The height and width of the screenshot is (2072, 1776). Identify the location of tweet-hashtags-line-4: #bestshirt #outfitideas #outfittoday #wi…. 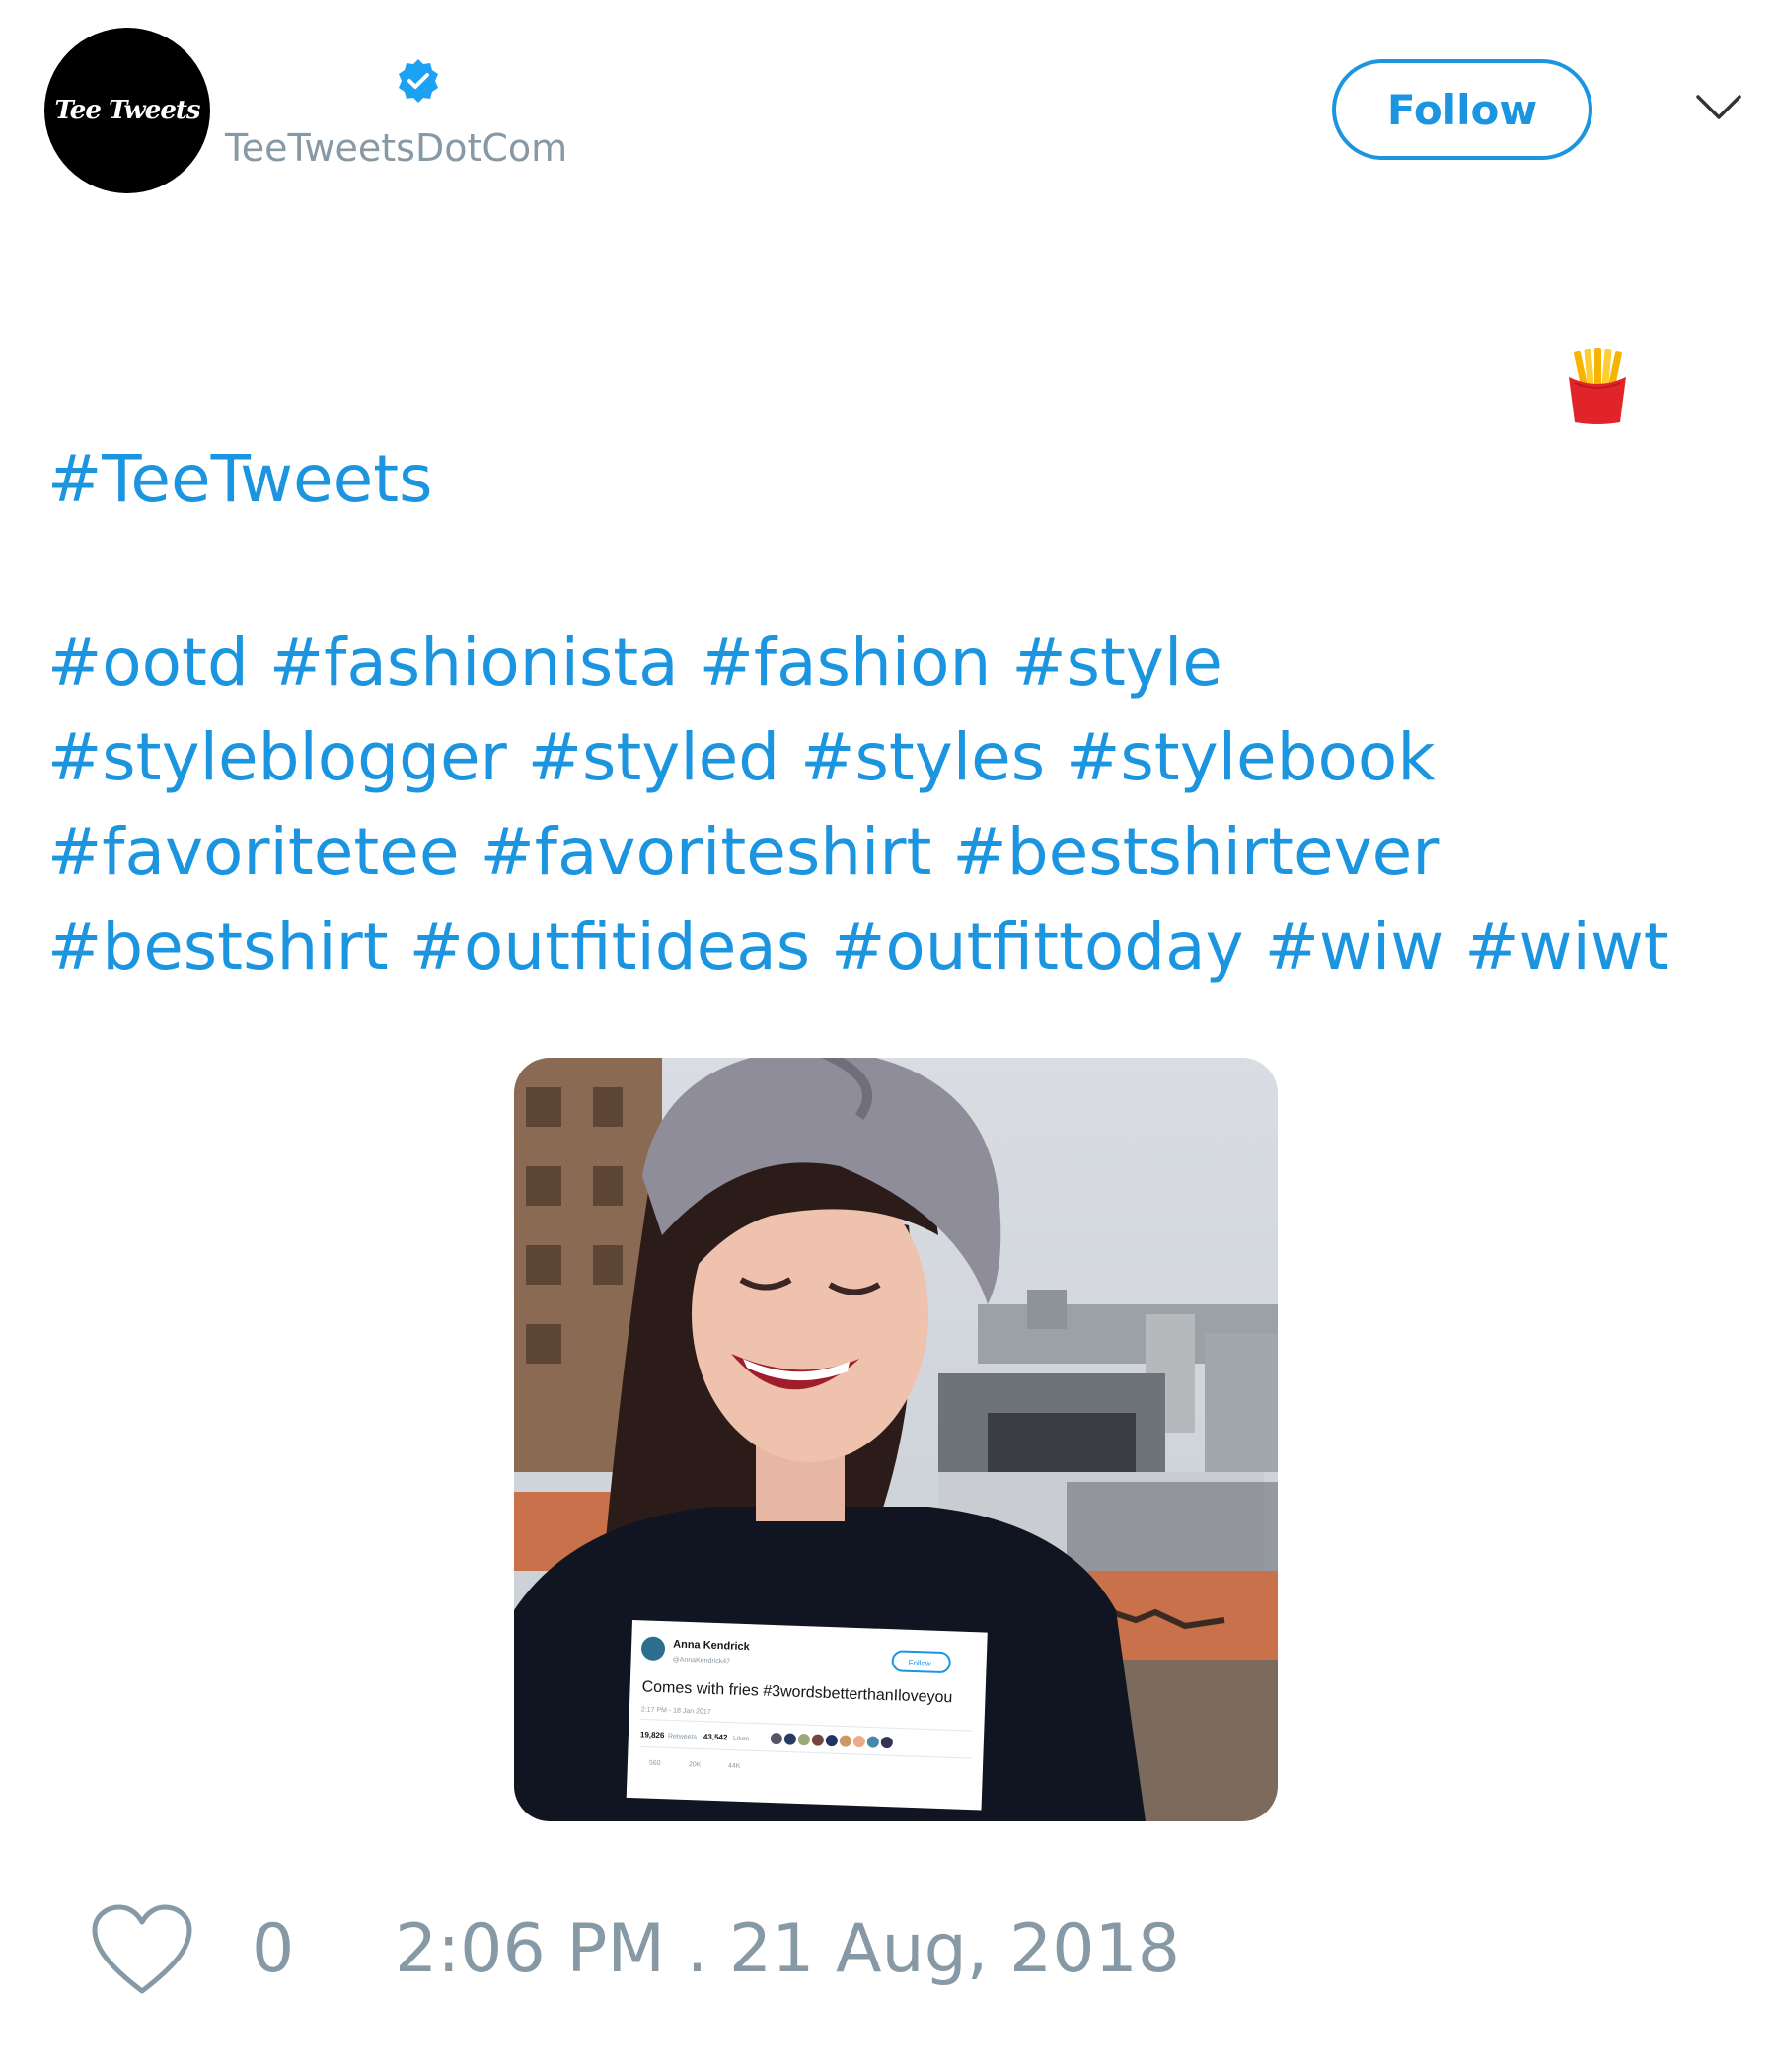
(858, 948).